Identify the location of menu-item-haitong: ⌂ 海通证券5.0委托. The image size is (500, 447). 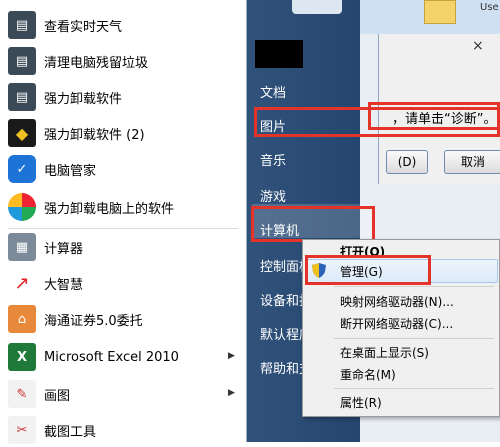
(123, 319).